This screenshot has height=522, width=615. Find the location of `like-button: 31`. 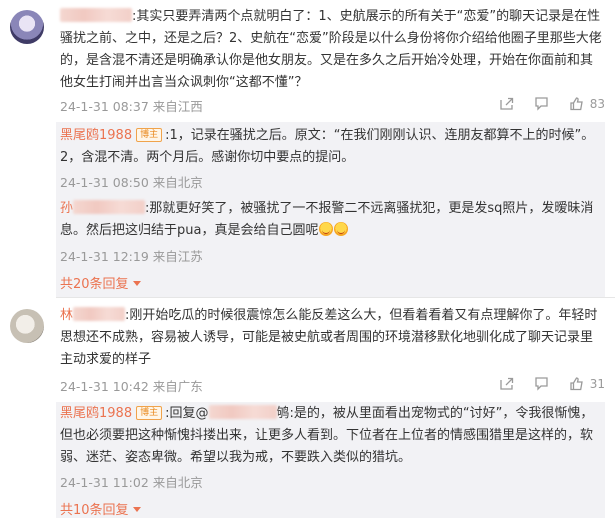

like-button: 31 is located at coordinates (587, 383).